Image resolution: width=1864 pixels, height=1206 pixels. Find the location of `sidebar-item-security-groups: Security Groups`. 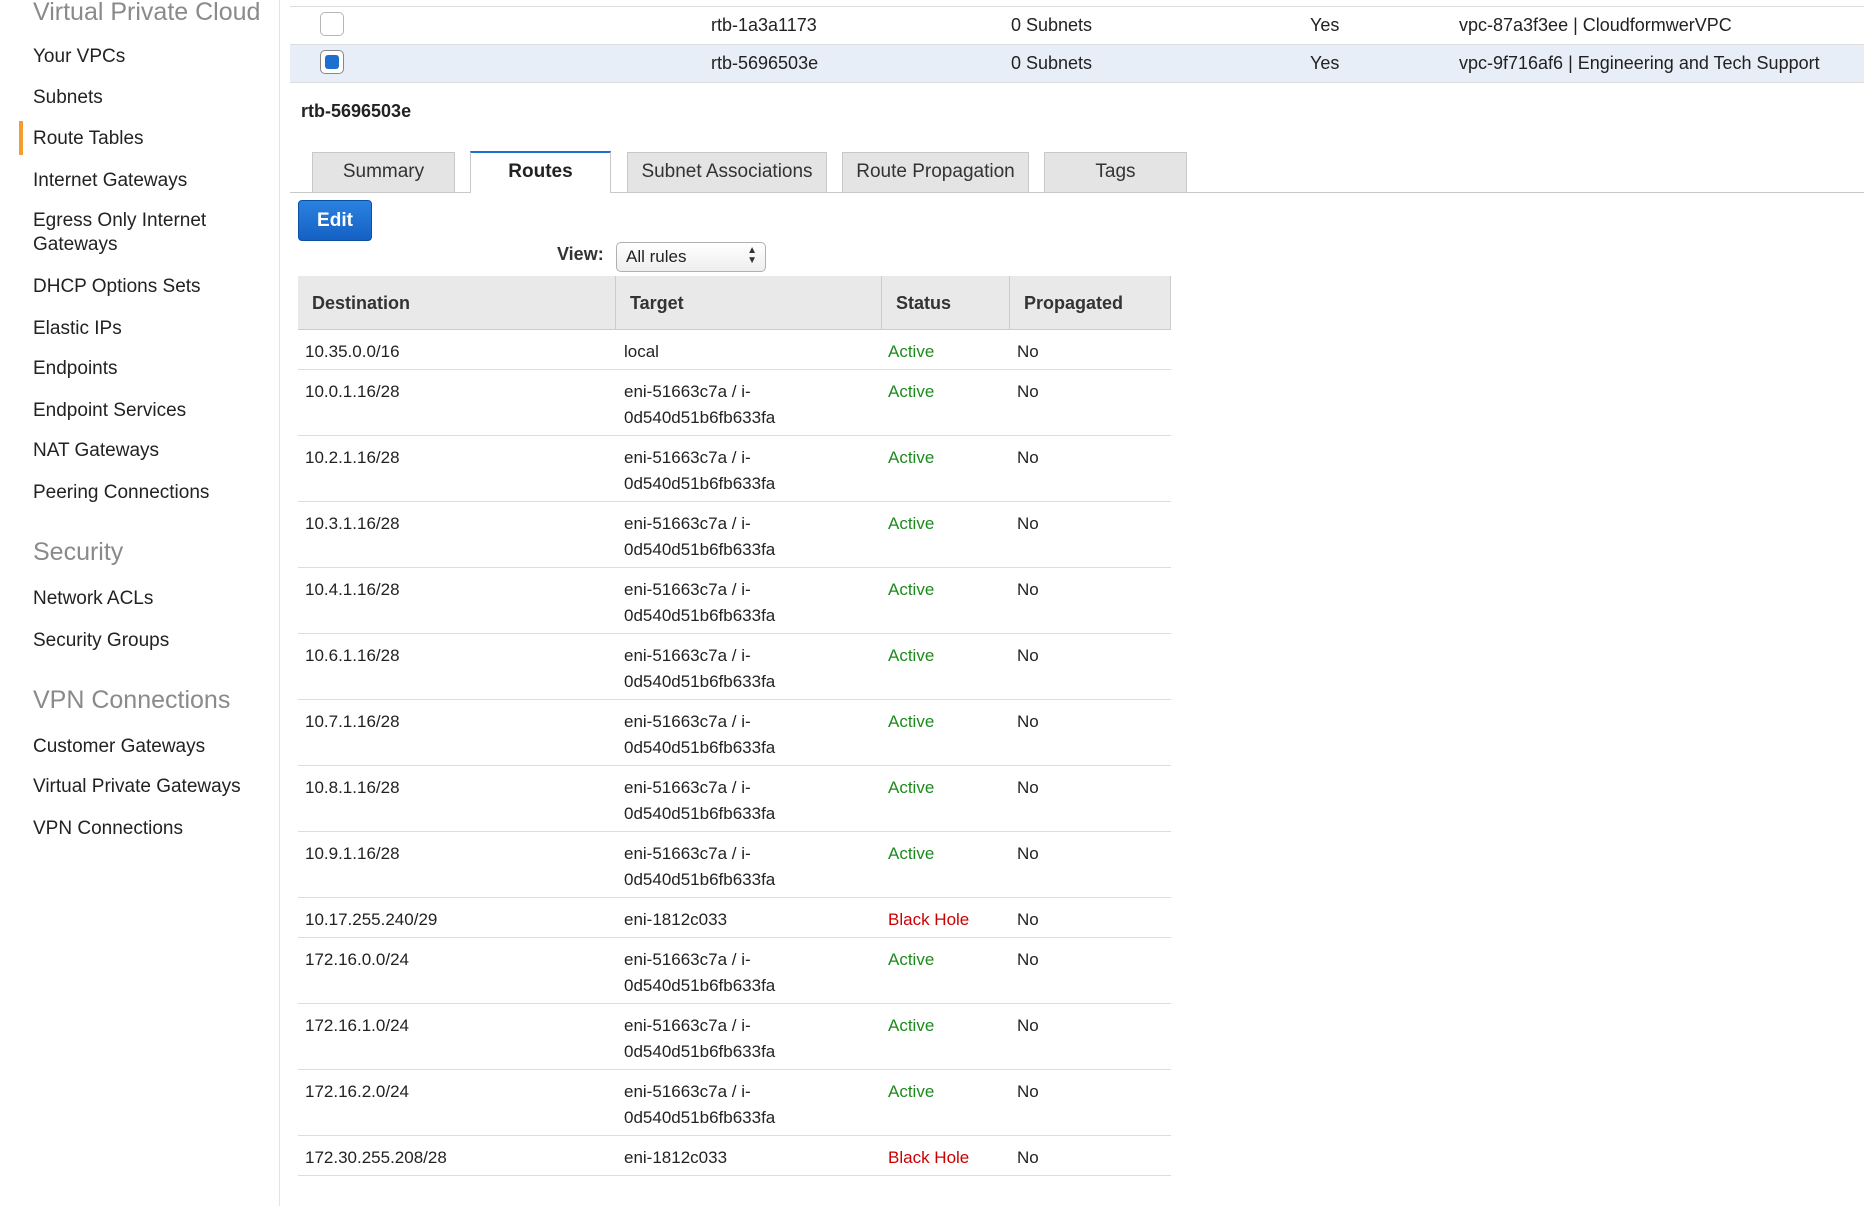

sidebar-item-security-groups: Security Groups is located at coordinates (101, 641).